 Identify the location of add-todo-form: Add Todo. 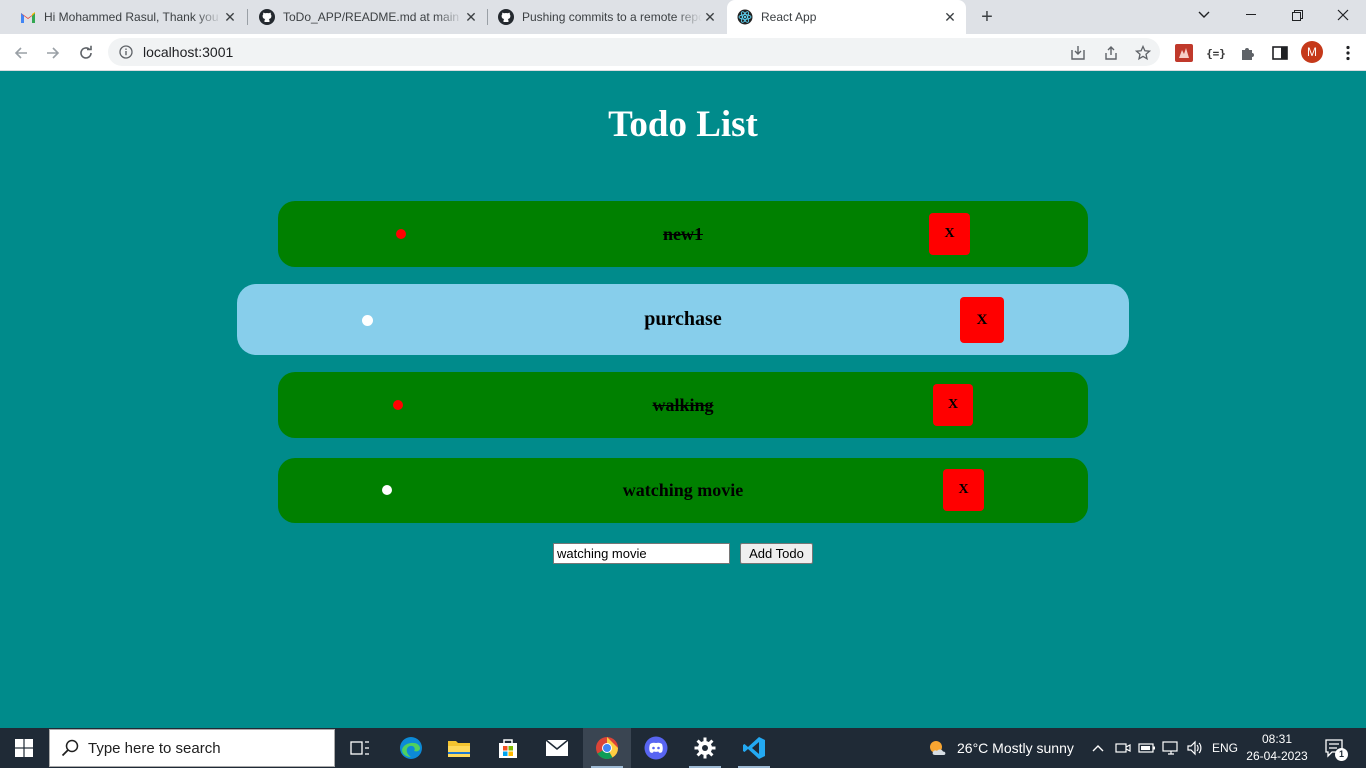
(683, 553).